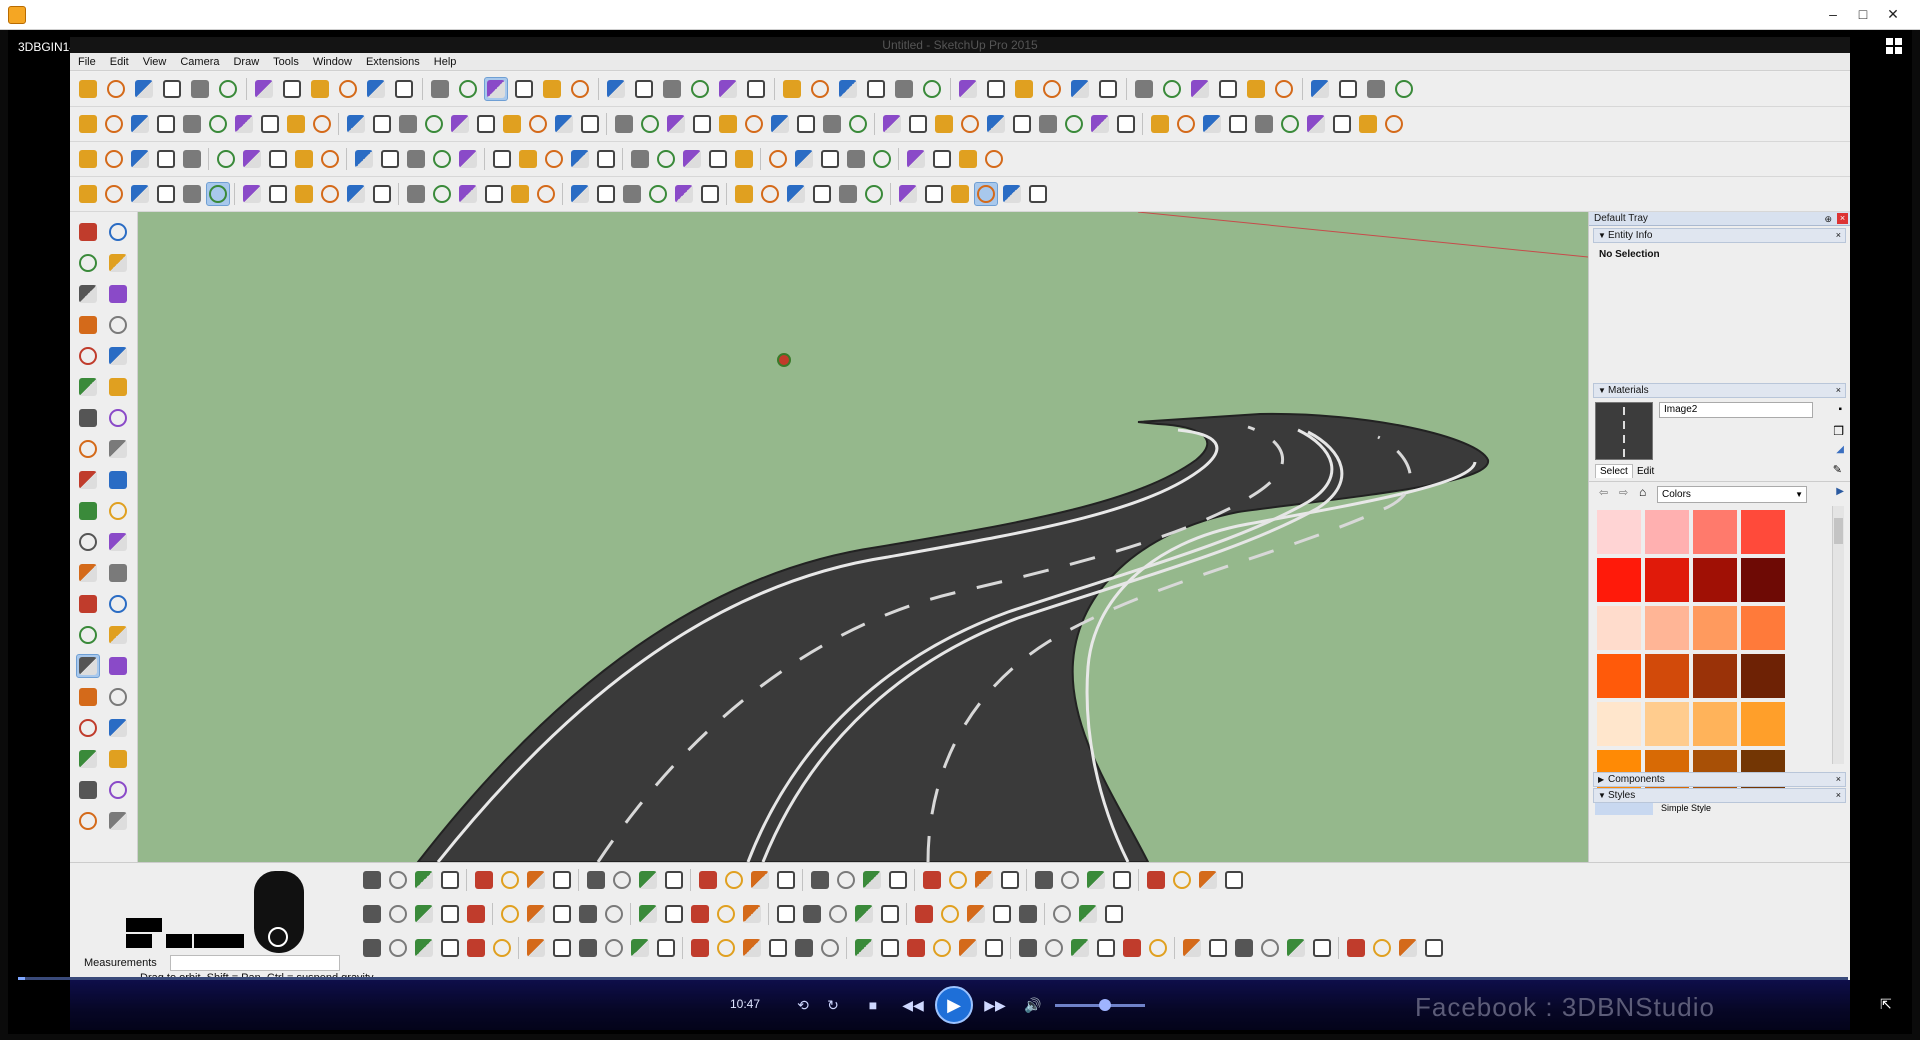  Describe the element at coordinates (87, 61) in the screenshot. I see `menu-file: File` at that location.